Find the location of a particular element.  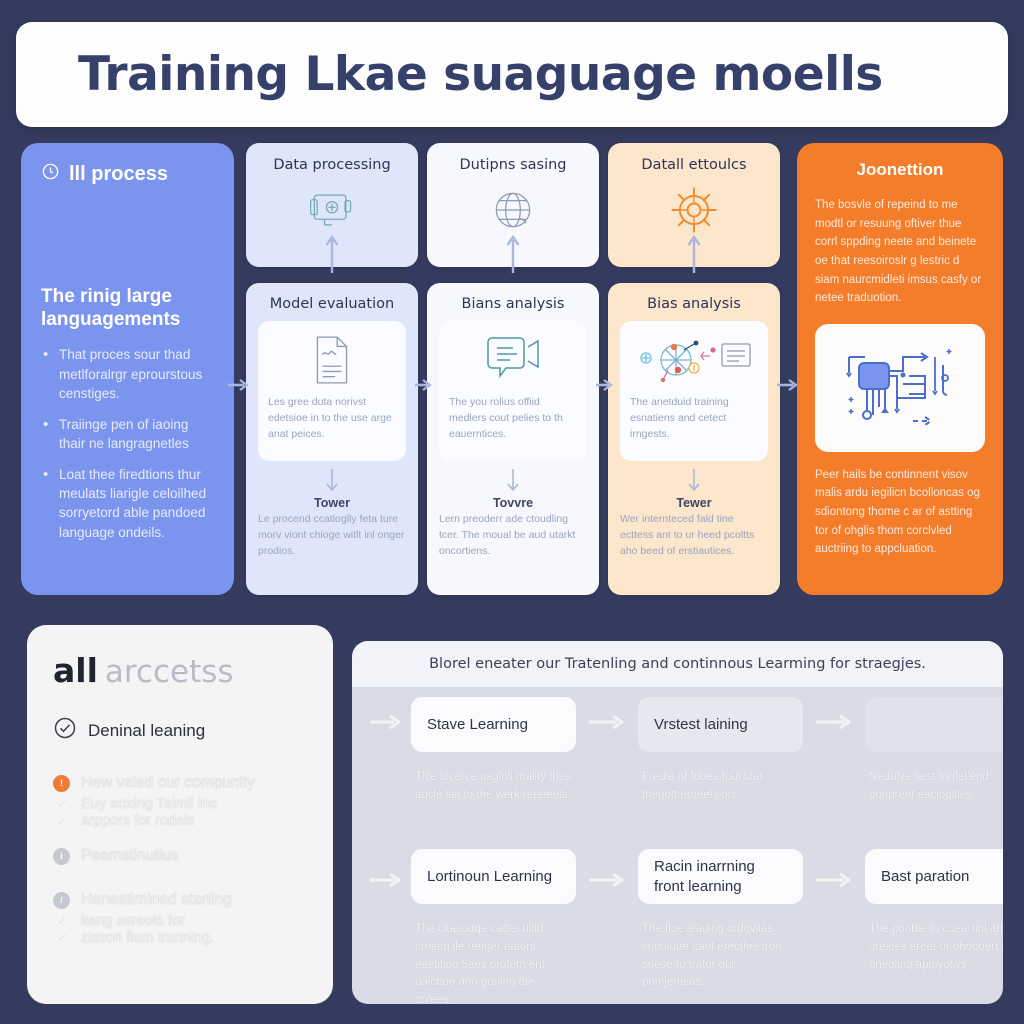

chat-bubble-icon is located at coordinates (513, 360).